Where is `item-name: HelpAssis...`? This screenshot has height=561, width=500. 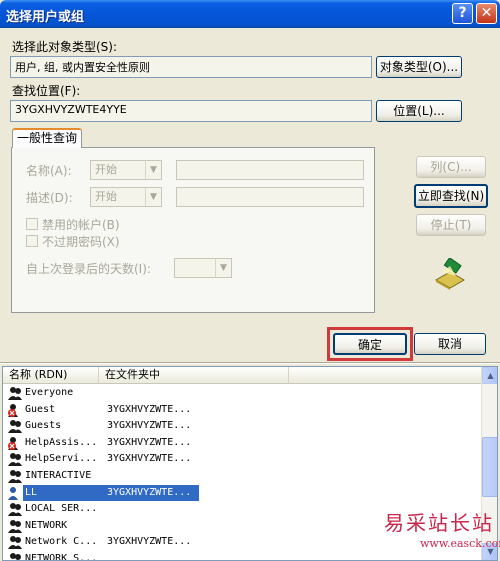
item-name: HelpAssis... is located at coordinates (61, 442).